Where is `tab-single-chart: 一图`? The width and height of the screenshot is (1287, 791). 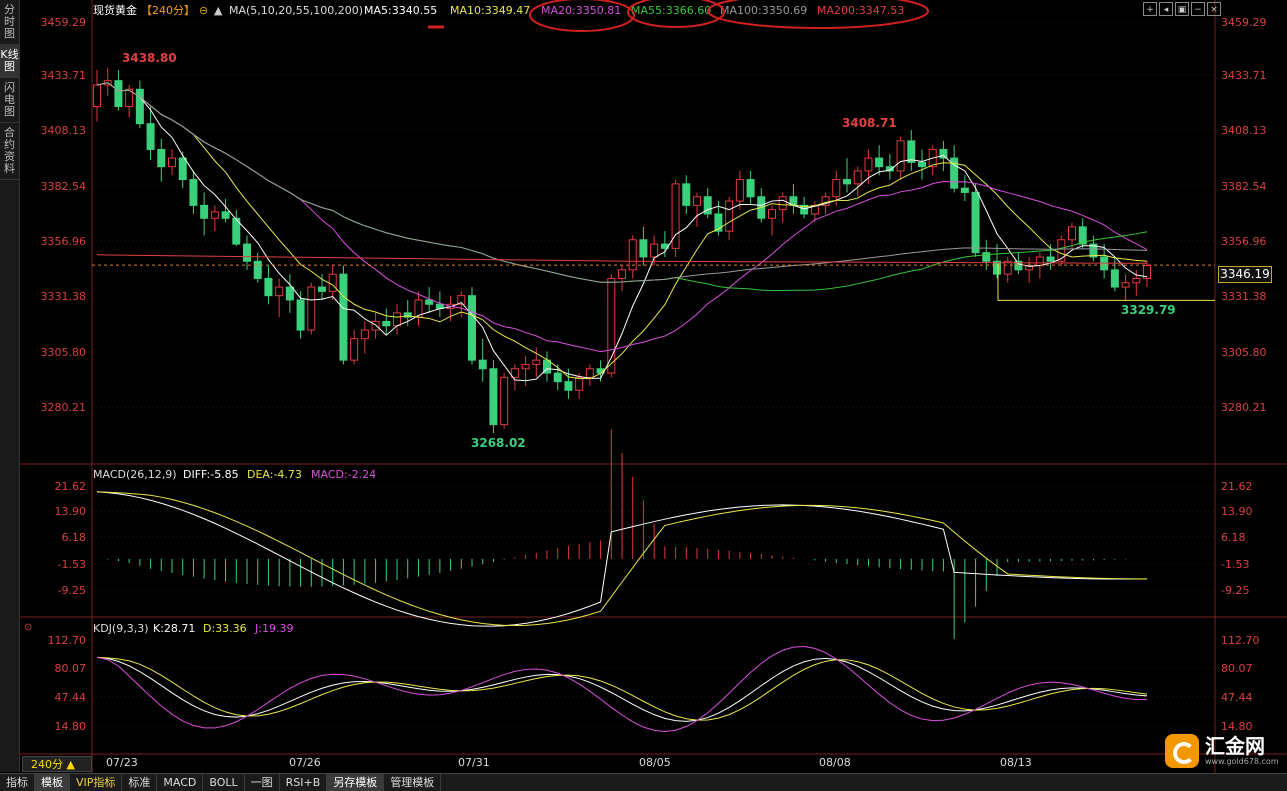 tab-single-chart: 一图 is located at coordinates (262, 782).